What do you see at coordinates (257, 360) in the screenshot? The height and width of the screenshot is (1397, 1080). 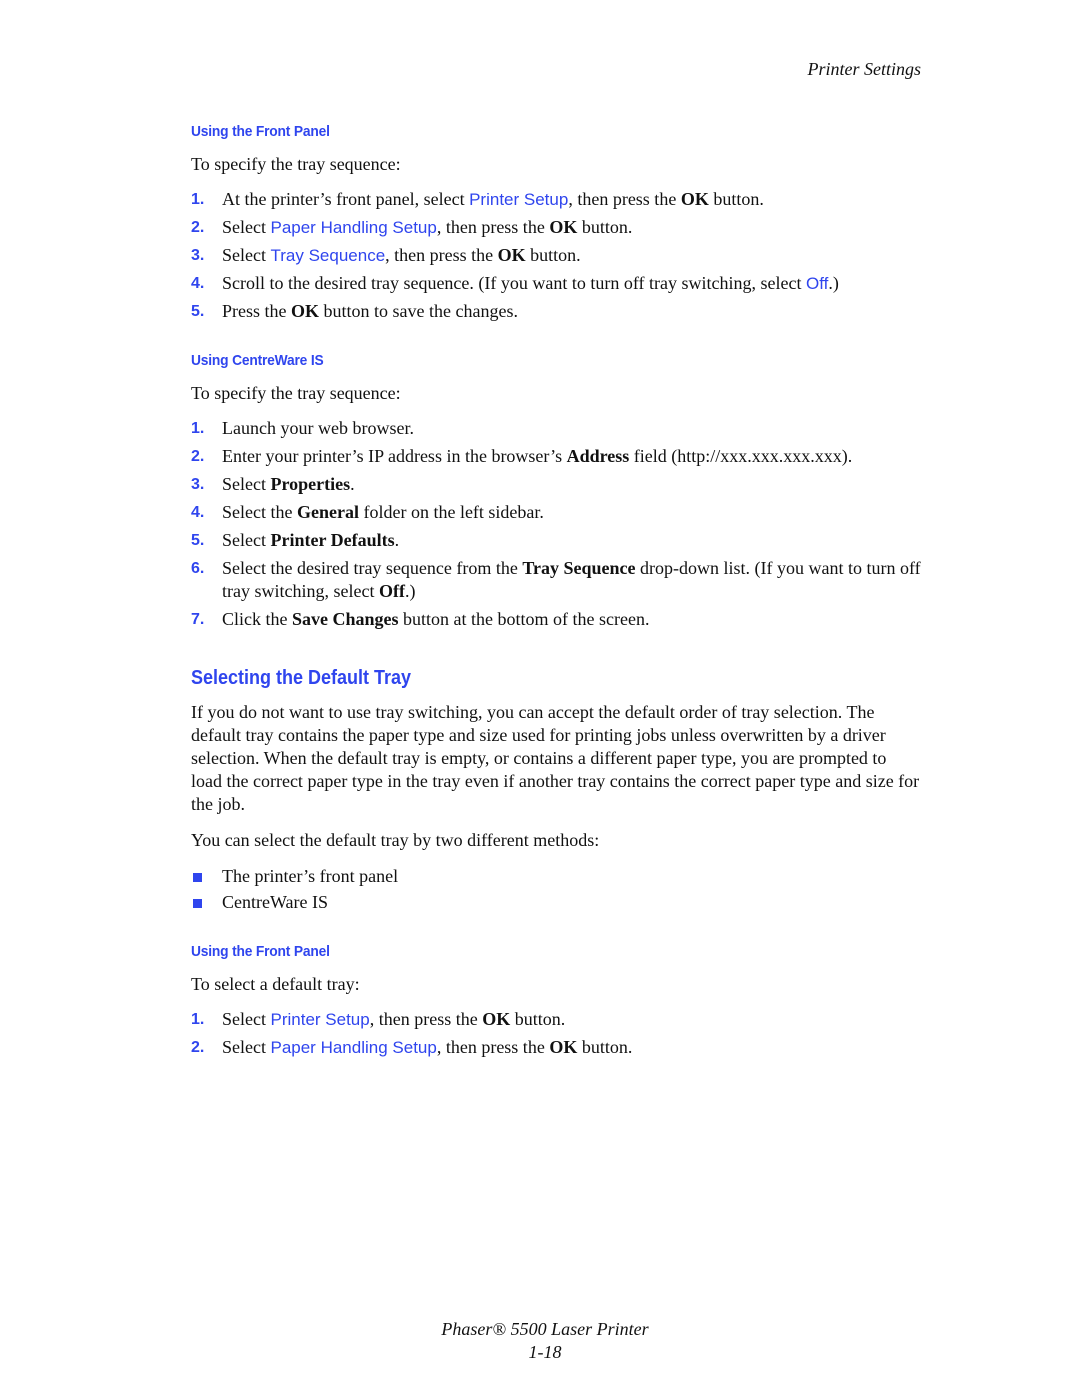 I see `subheading-centreware: Using CentreWare IS` at bounding box center [257, 360].